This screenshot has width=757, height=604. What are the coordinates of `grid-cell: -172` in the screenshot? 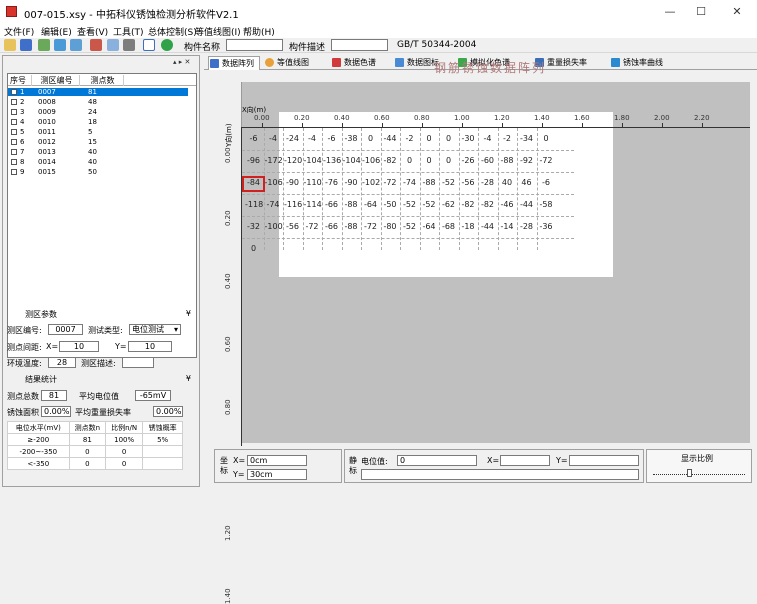 It's located at (274, 161).